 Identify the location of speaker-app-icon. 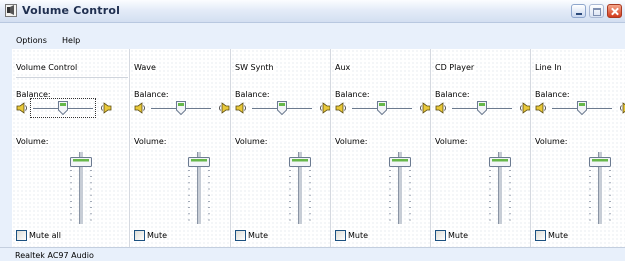
(11, 10).